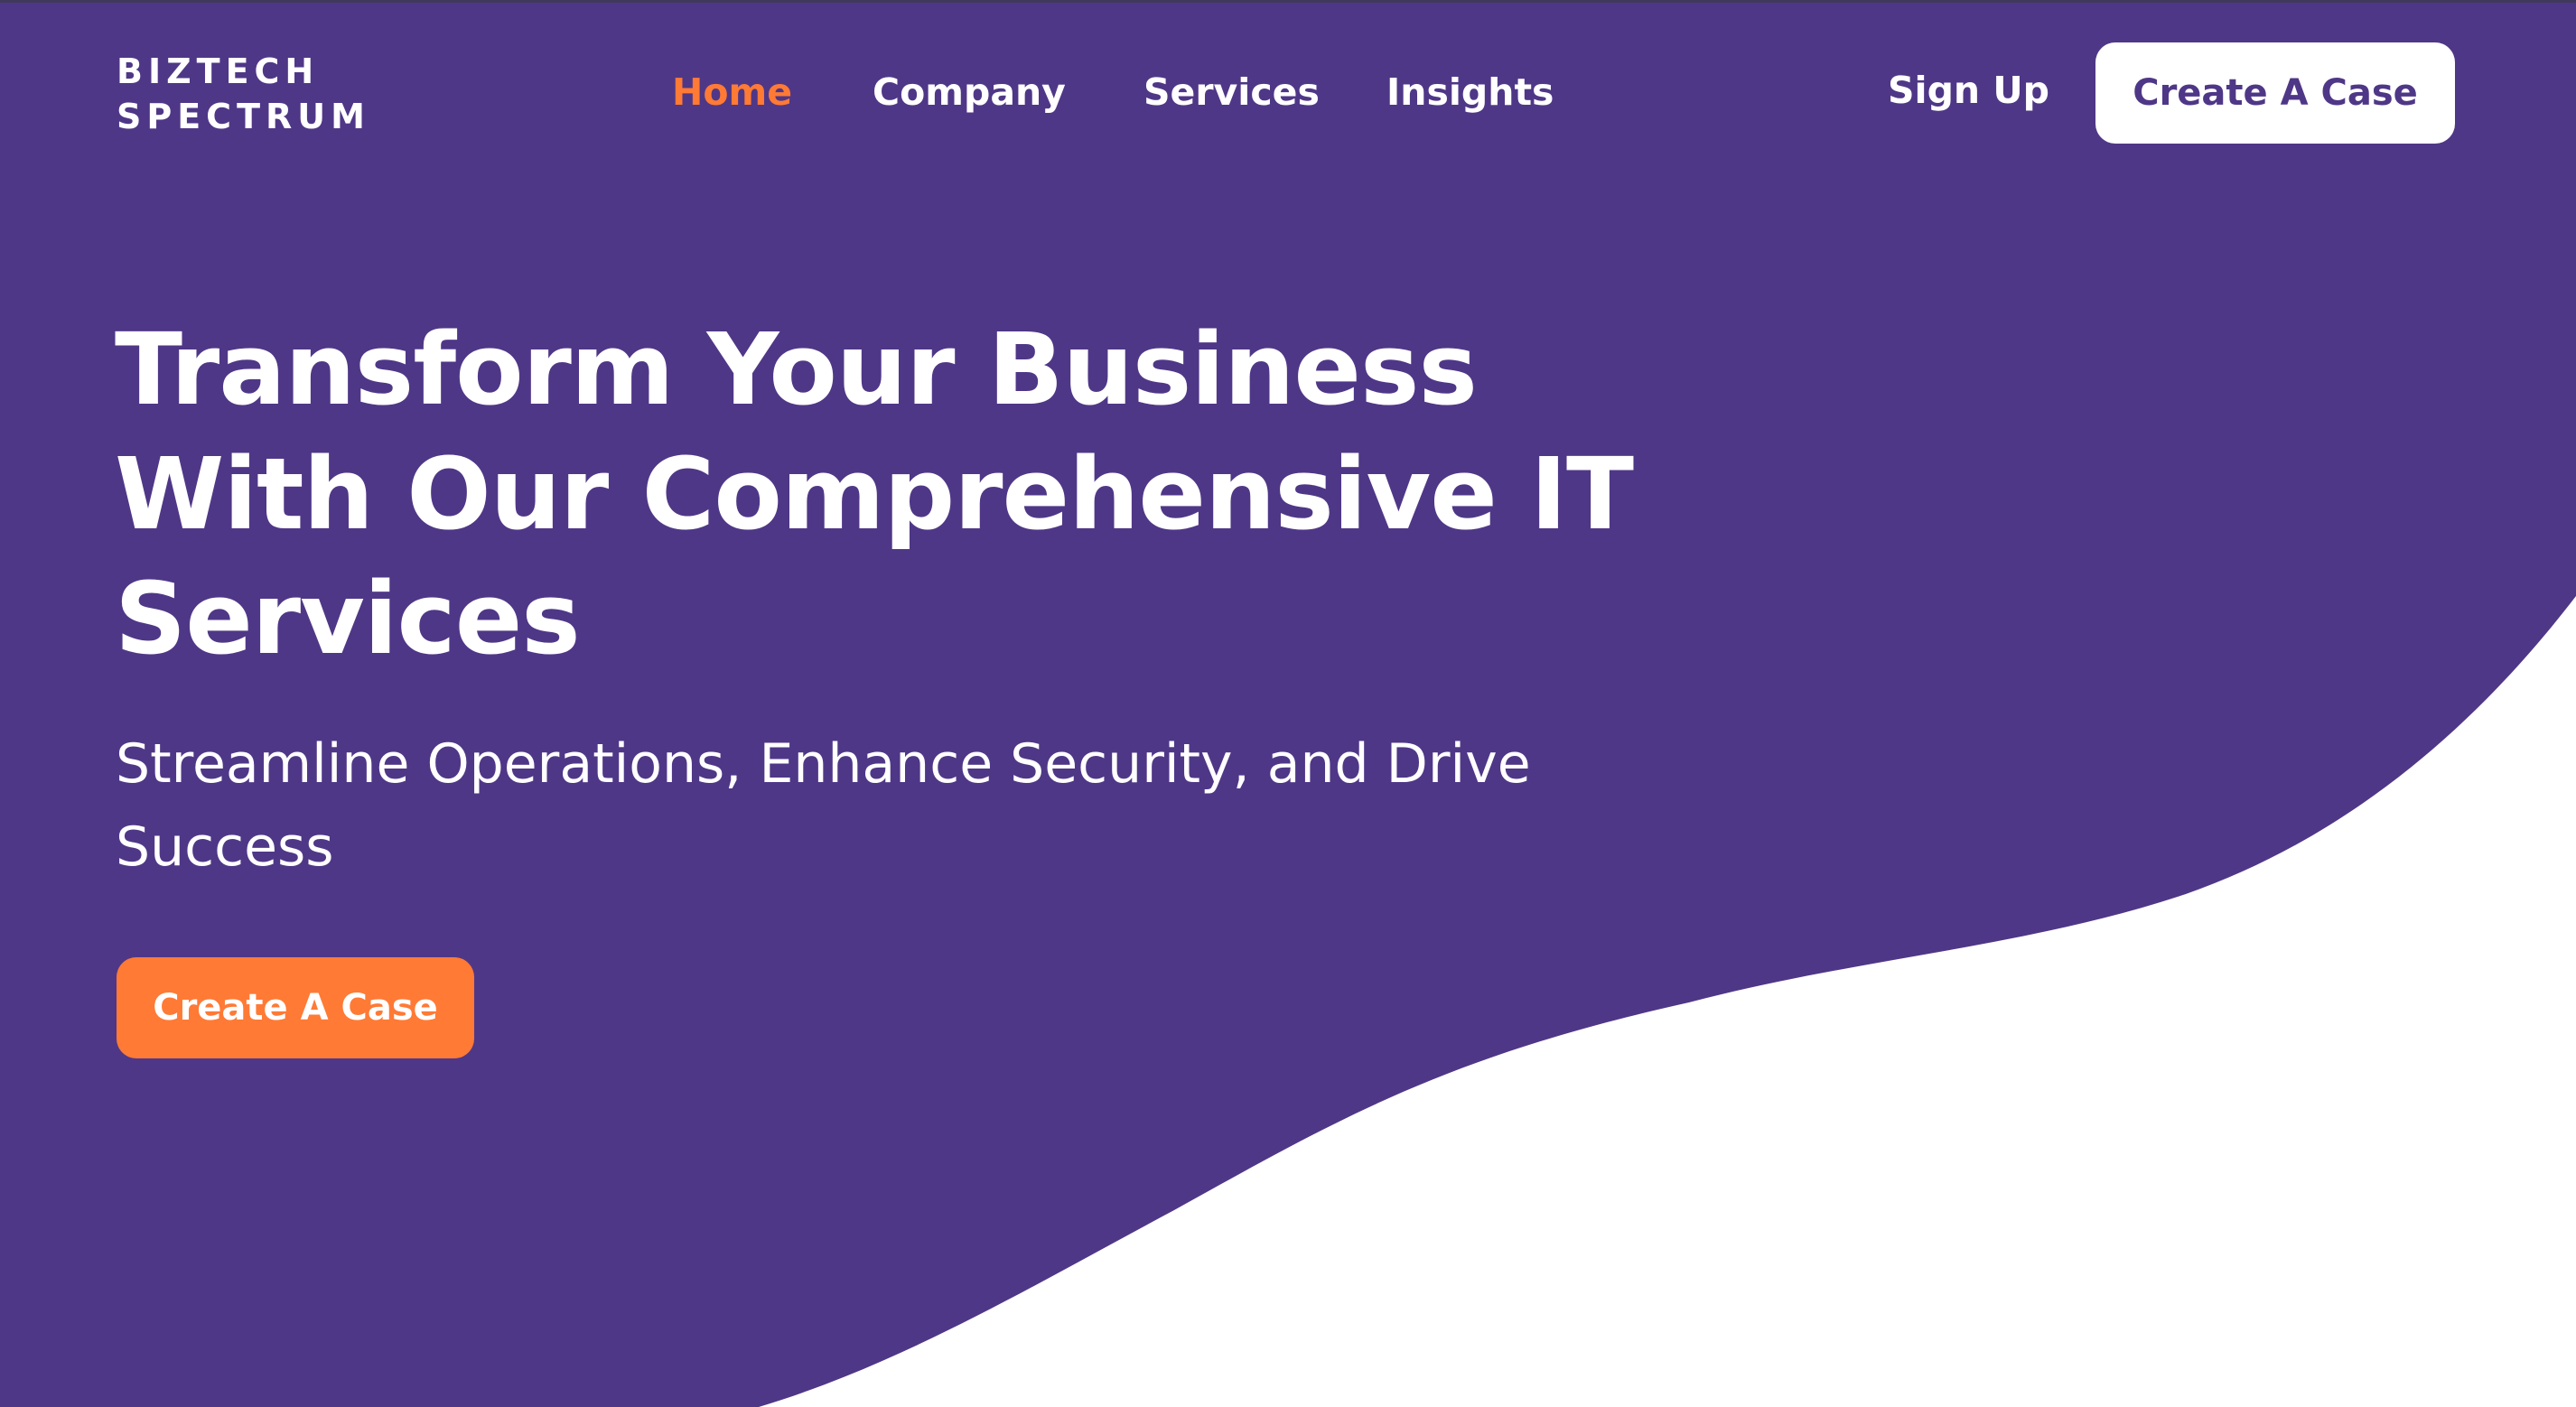 The image size is (2576, 1407). I want to click on hero-title-line-1: Transform Your Business, so click(796, 369).